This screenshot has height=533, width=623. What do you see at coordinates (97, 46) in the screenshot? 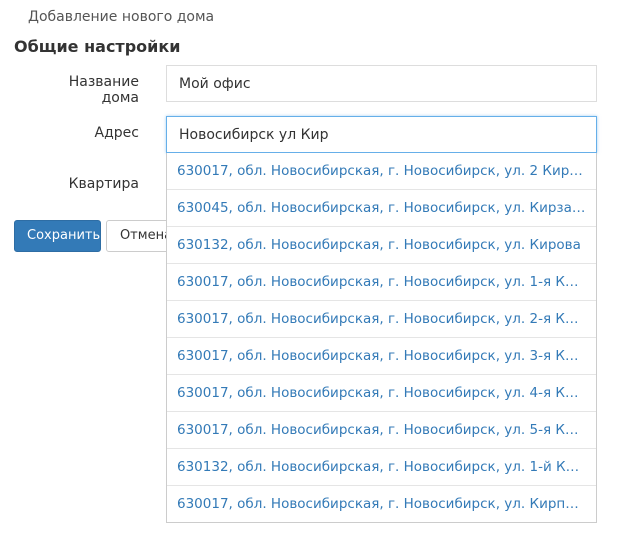
I see `section-title: Общие настройки` at bounding box center [97, 46].